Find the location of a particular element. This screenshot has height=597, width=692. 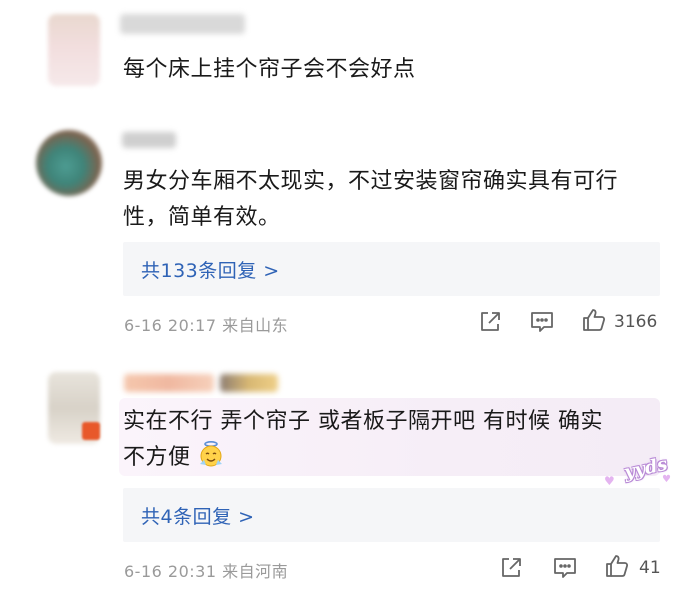

view-replies-link: 共133条回复 > is located at coordinates (210, 269).